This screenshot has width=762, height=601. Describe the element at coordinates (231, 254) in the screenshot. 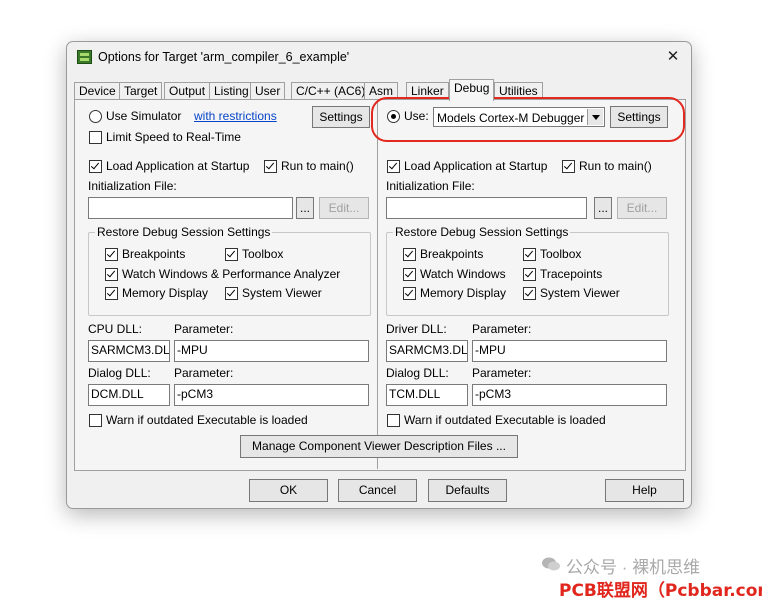

I see `left-toolbox-checkbox` at that location.